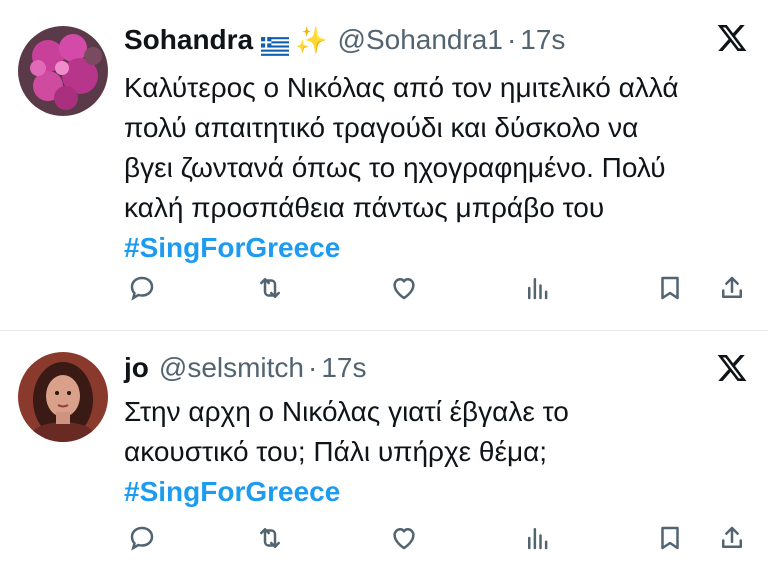  I want to click on tweet-line: Στην αρχη ο Νικόλας γιατί έβγαλε το, so click(346, 411).